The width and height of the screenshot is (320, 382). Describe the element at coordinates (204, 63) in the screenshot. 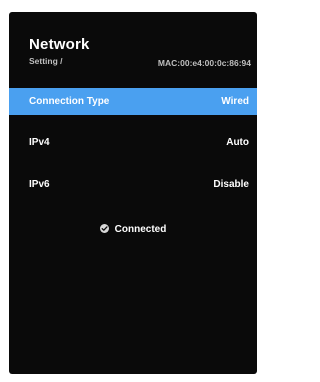

I see `mac-address: MAC:00:e4:00:0c:86:94` at that location.